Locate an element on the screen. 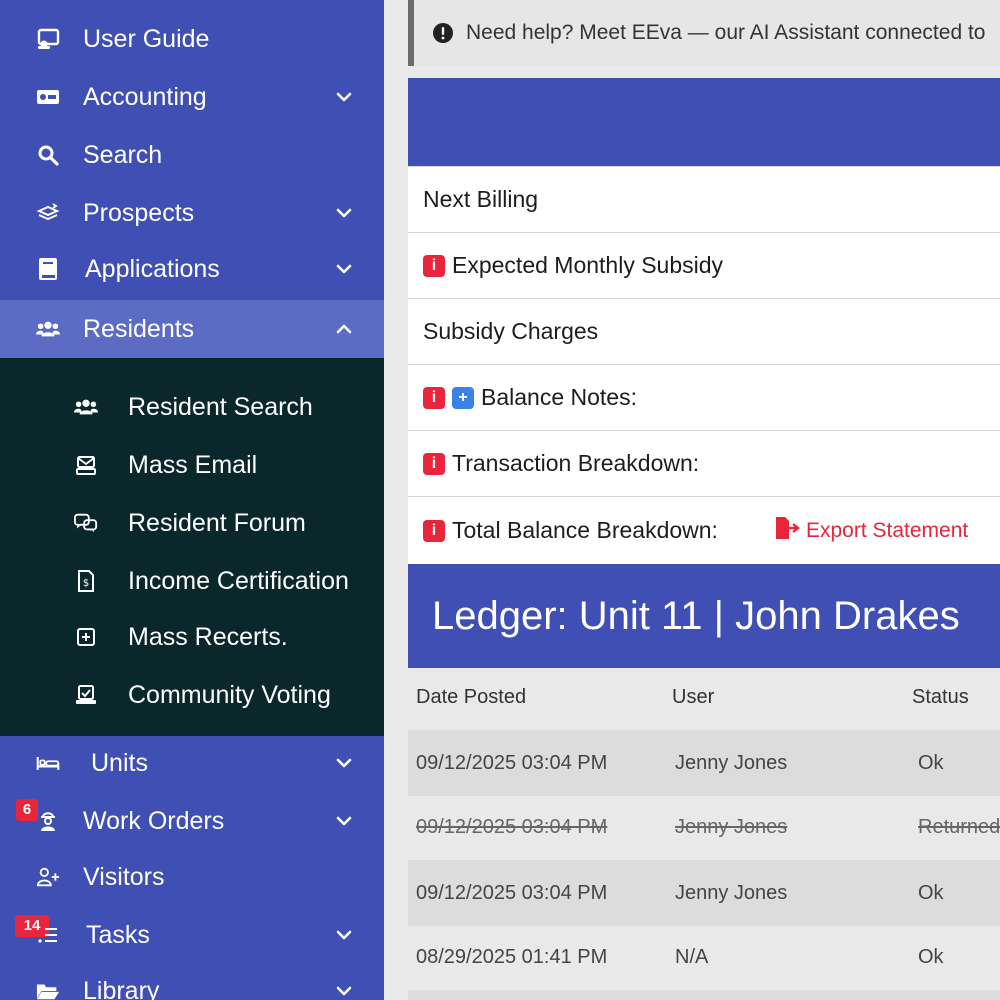 Image resolution: width=1000 pixels, height=1000 pixels. submenu-item-resident-search: Resident Search is located at coordinates (192, 407).